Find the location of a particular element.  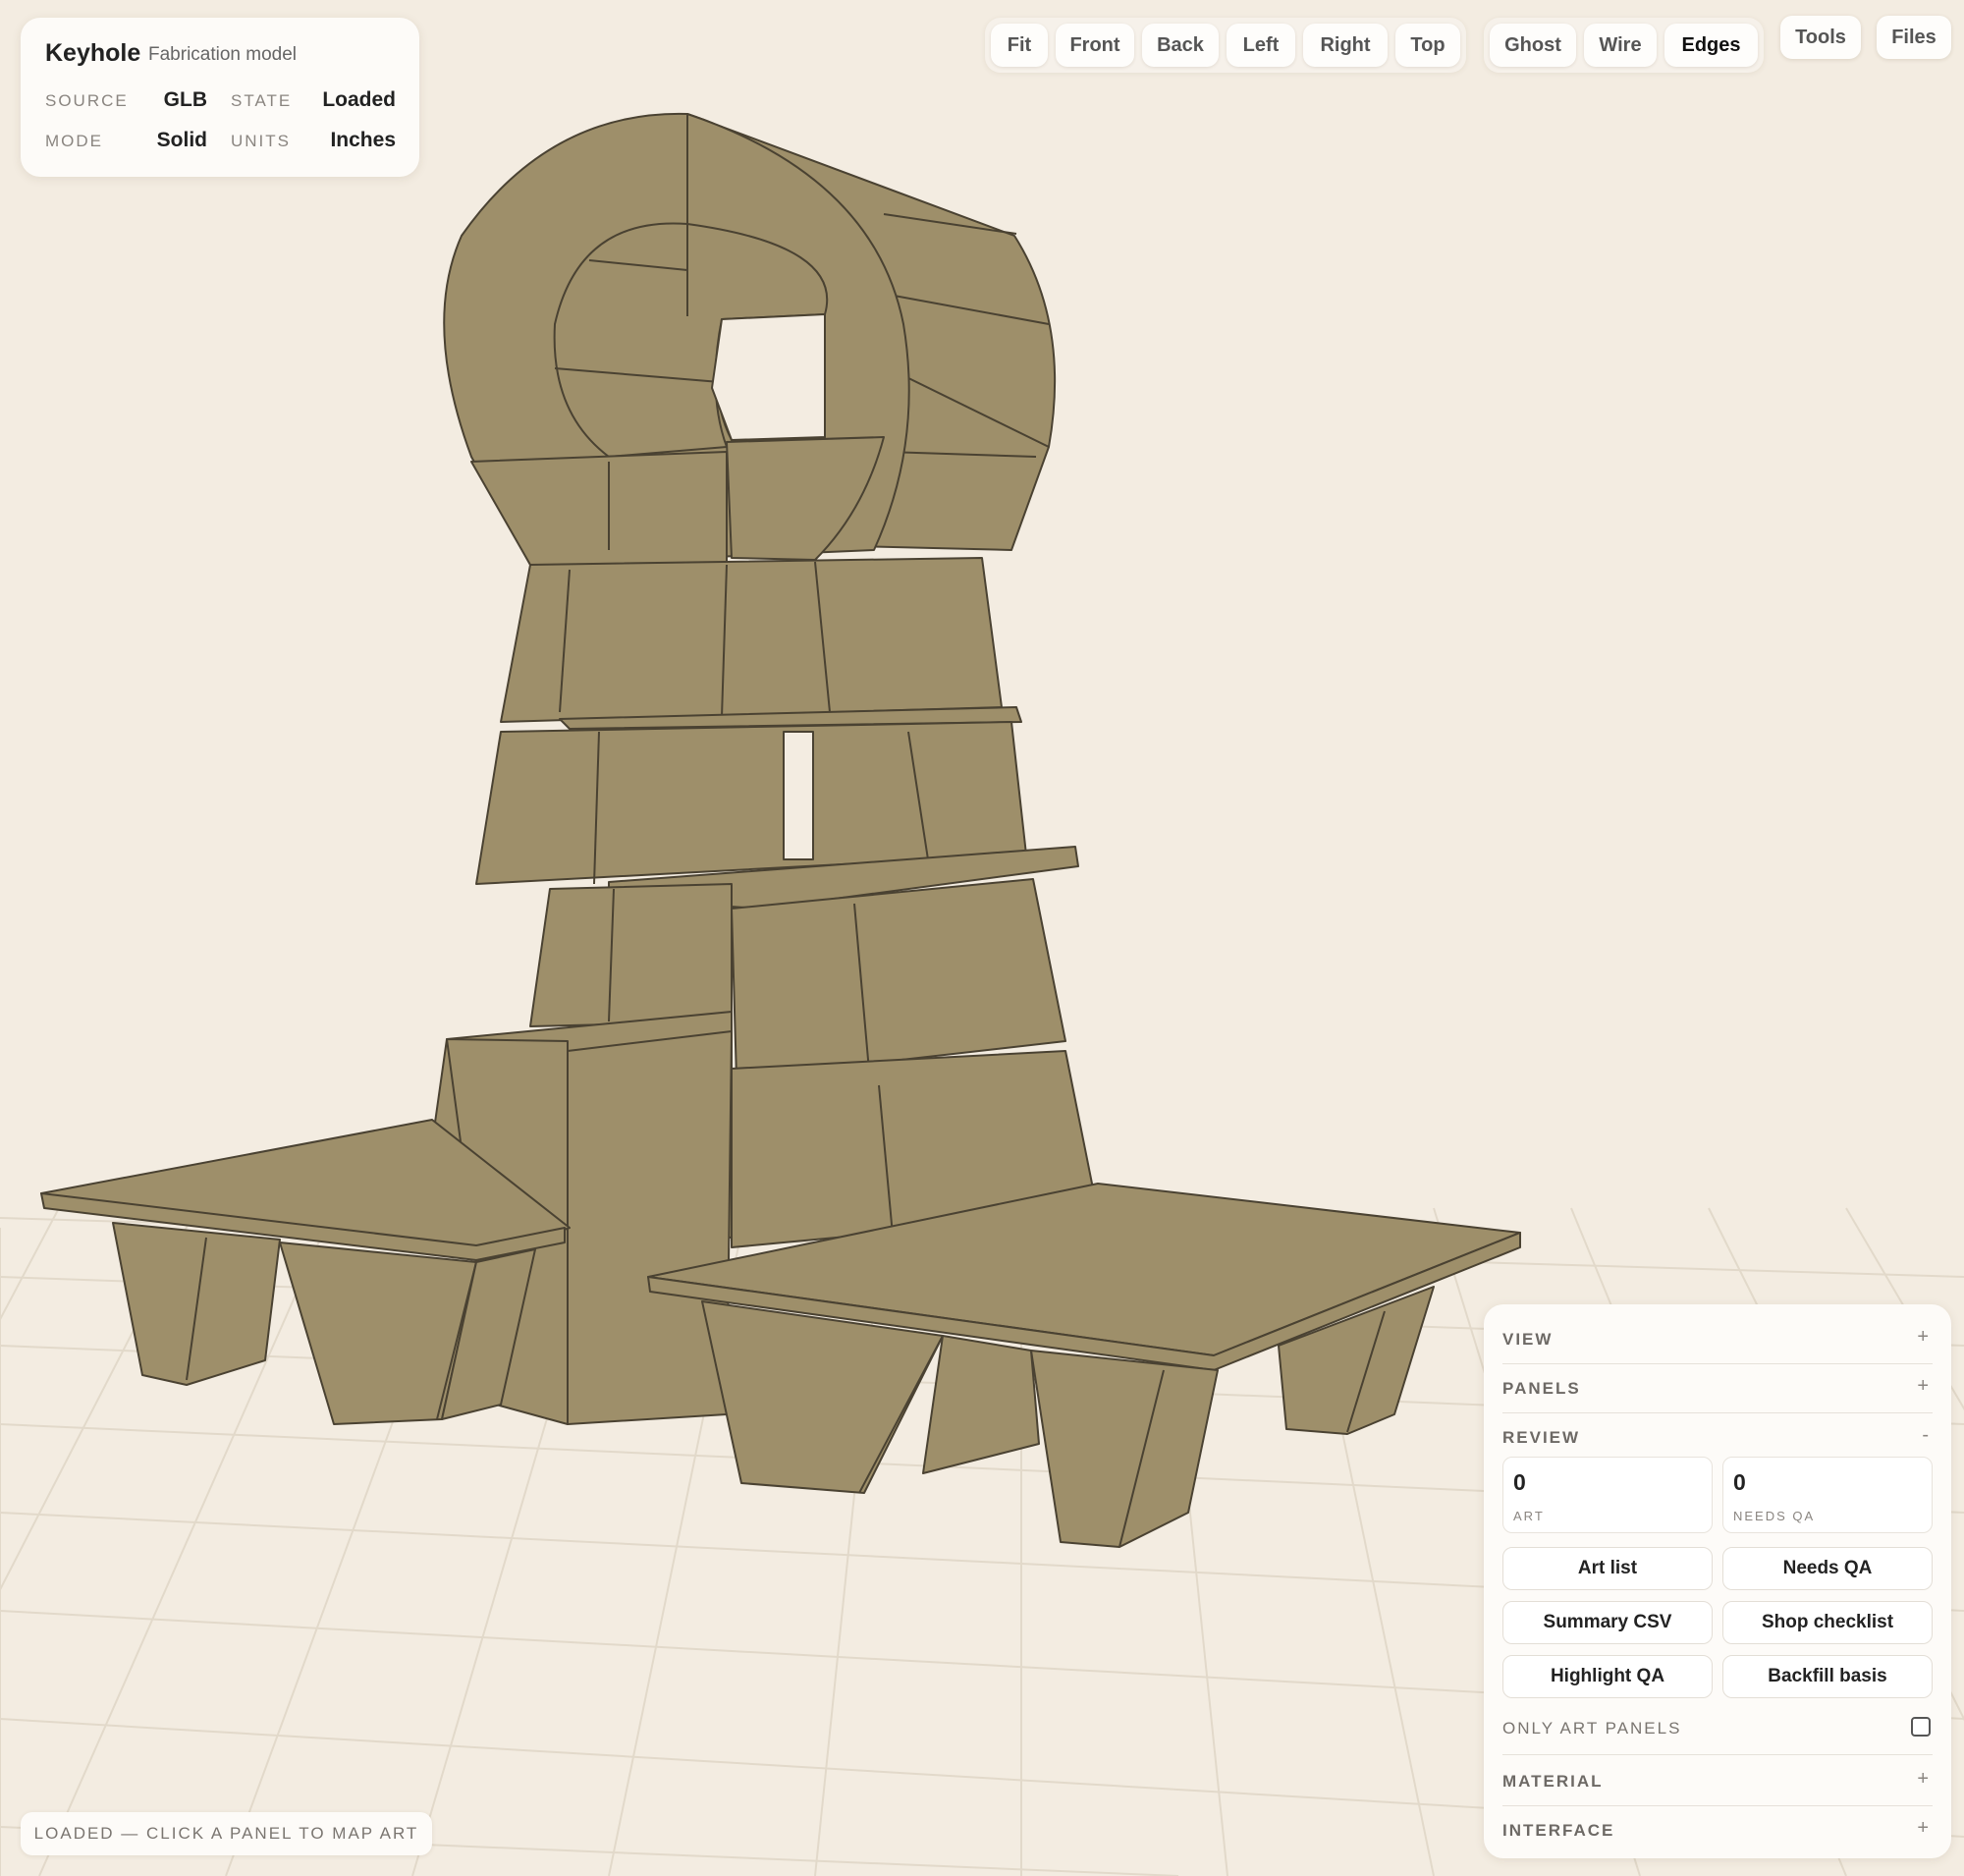

view-right-button: Right is located at coordinates (1345, 46).